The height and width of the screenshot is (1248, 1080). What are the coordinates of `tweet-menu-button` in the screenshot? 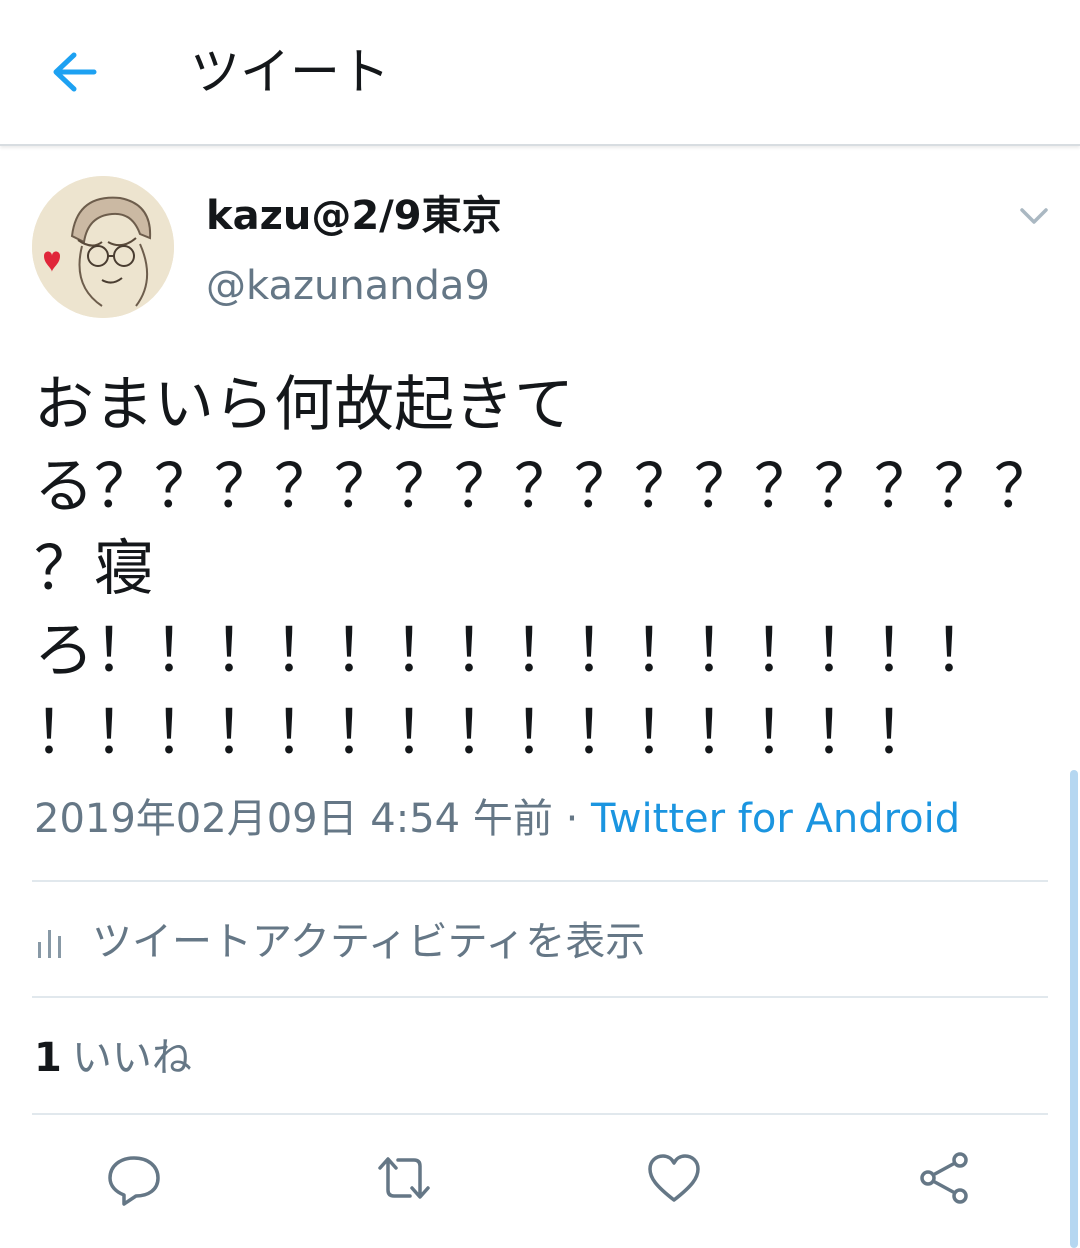 It's located at (1034, 215).